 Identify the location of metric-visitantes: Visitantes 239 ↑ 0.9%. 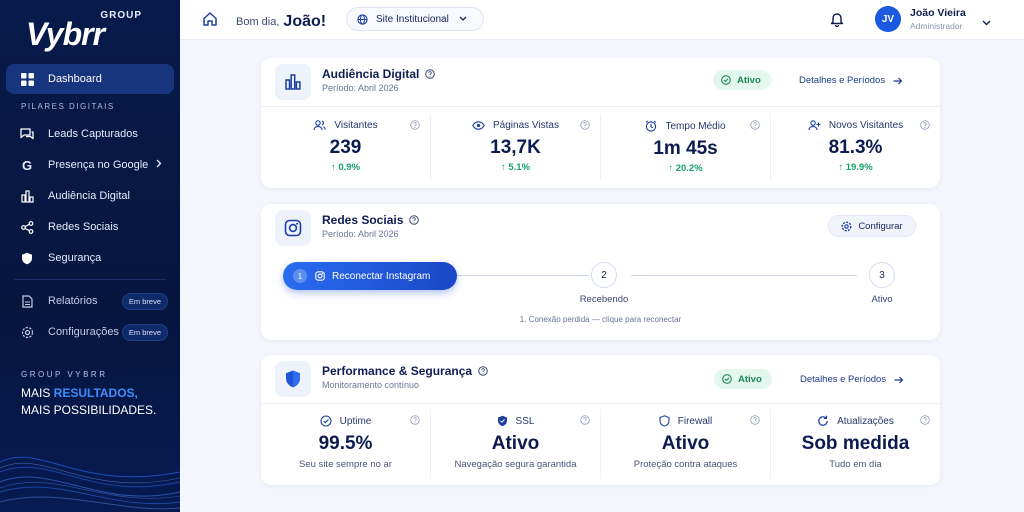
(346, 147).